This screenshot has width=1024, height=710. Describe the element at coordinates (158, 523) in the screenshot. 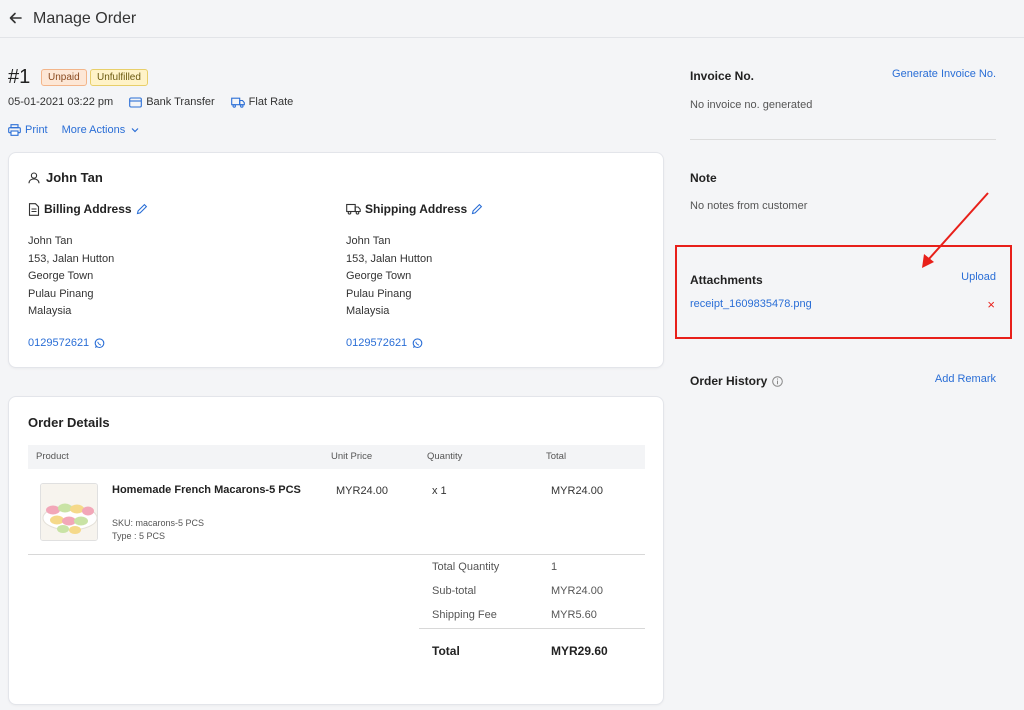

I see `product-sku-text: SKU: macarons-5 PCS` at that location.